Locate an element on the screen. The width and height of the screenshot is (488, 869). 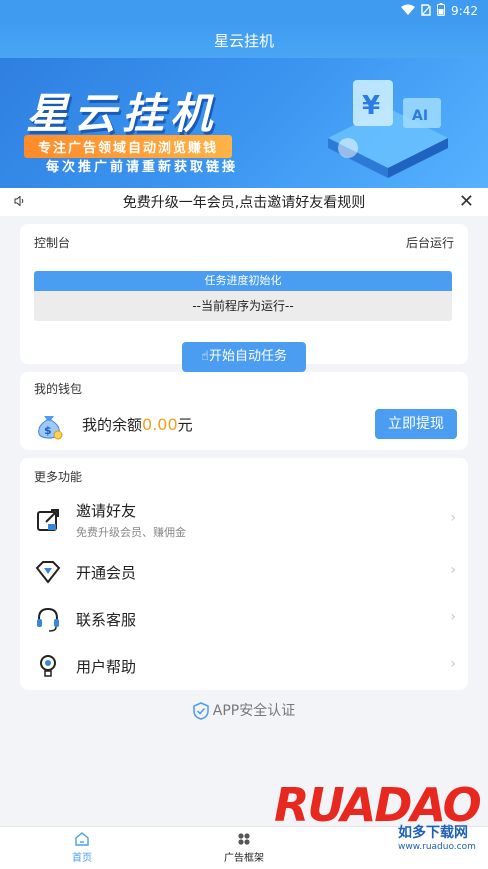
tap-icon: ☝ is located at coordinates (205, 356).